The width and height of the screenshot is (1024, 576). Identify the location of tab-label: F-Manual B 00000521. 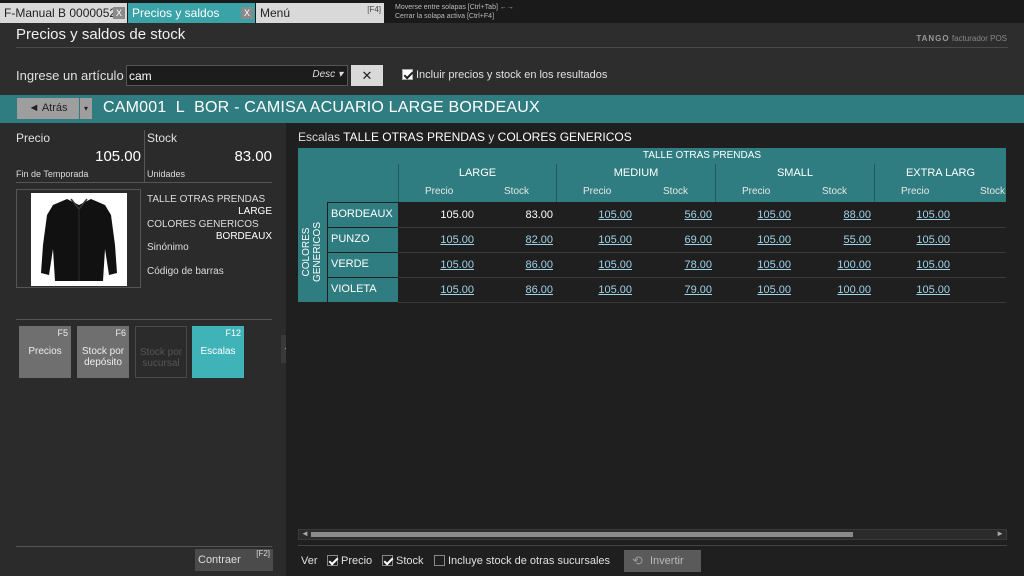
(63, 13).